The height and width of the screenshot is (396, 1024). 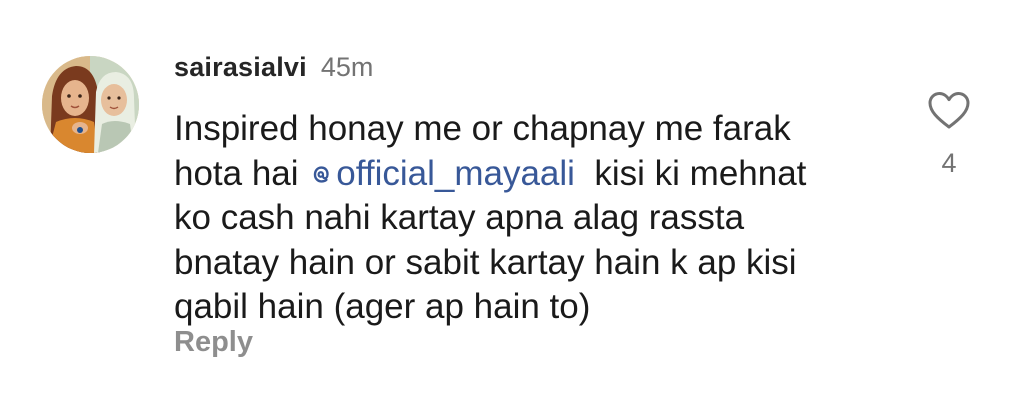 I want to click on comment-line-1: Inspired honay me or chapnay me farak, so click(x=482, y=128).